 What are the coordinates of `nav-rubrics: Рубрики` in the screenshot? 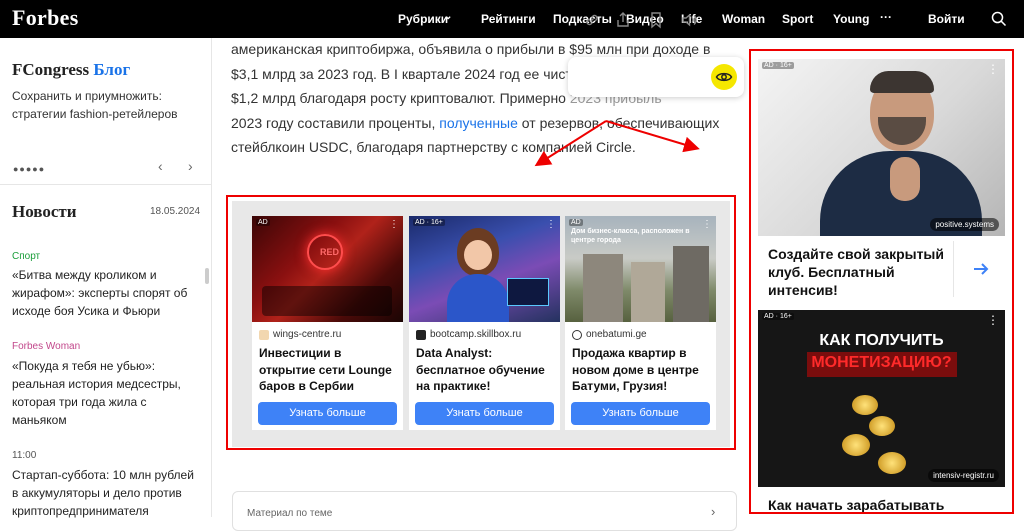 It's located at (423, 19).